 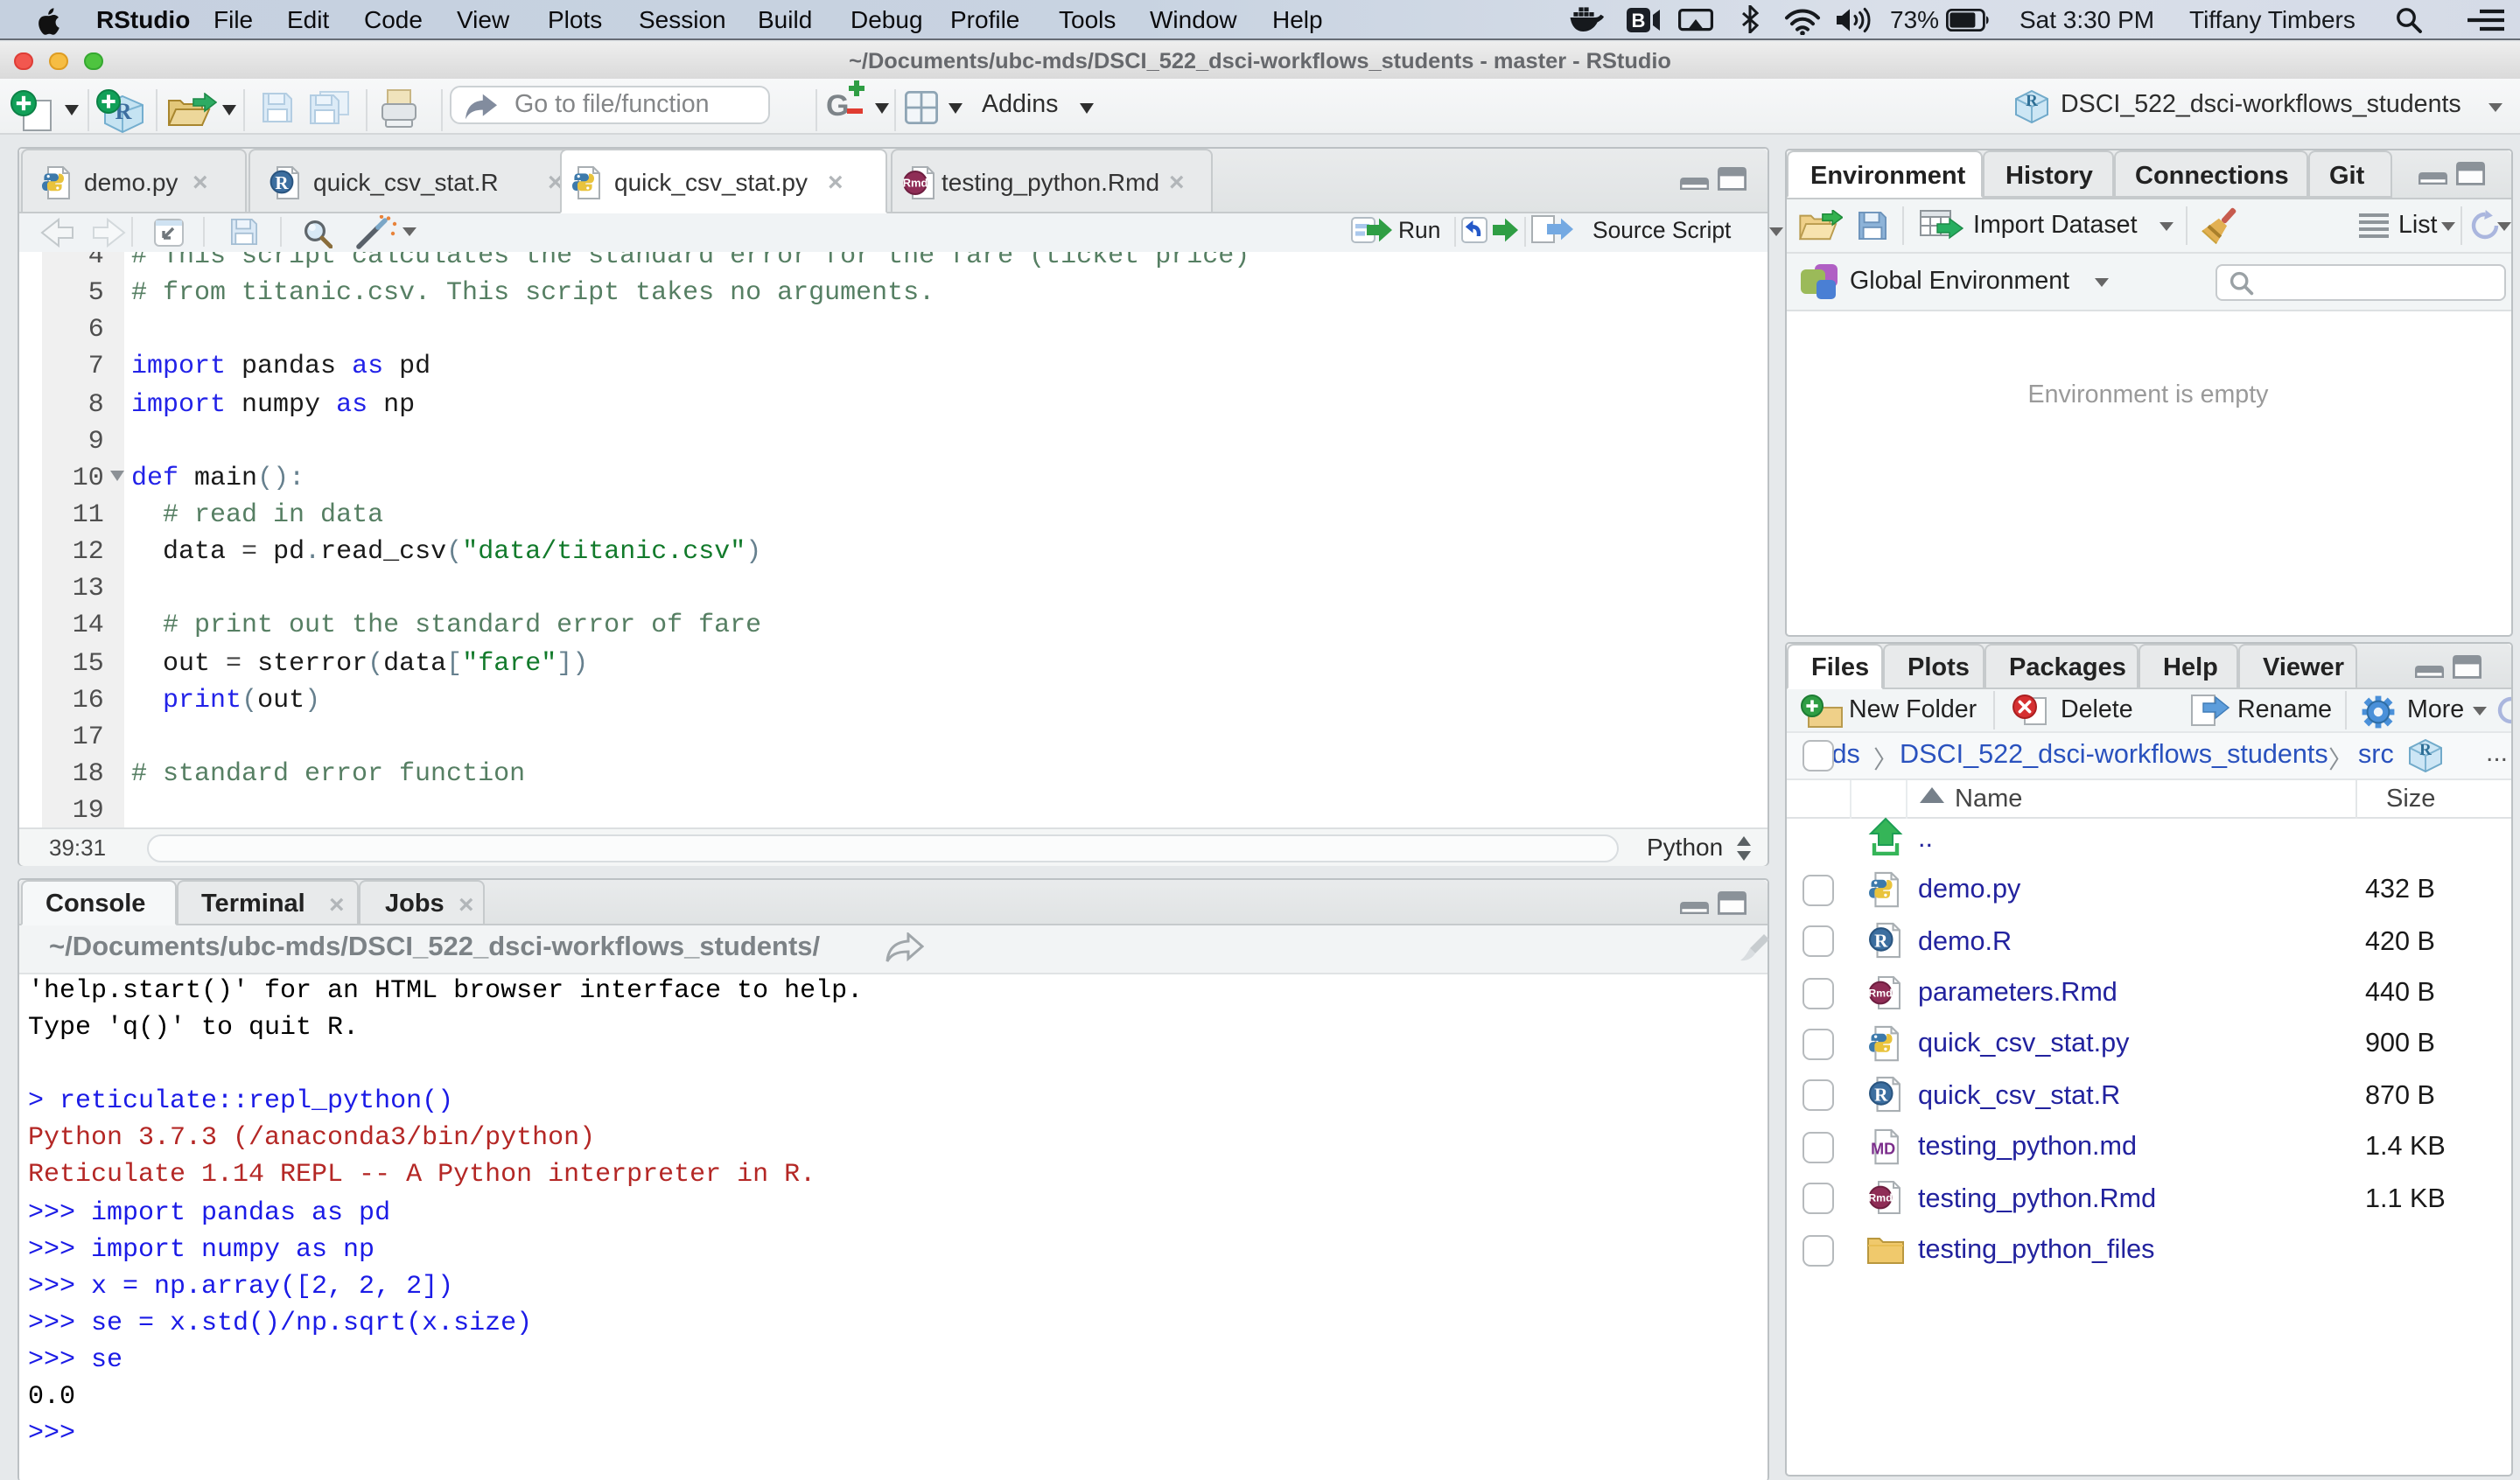 I want to click on svg-text: MD, so click(x=1882, y=1148).